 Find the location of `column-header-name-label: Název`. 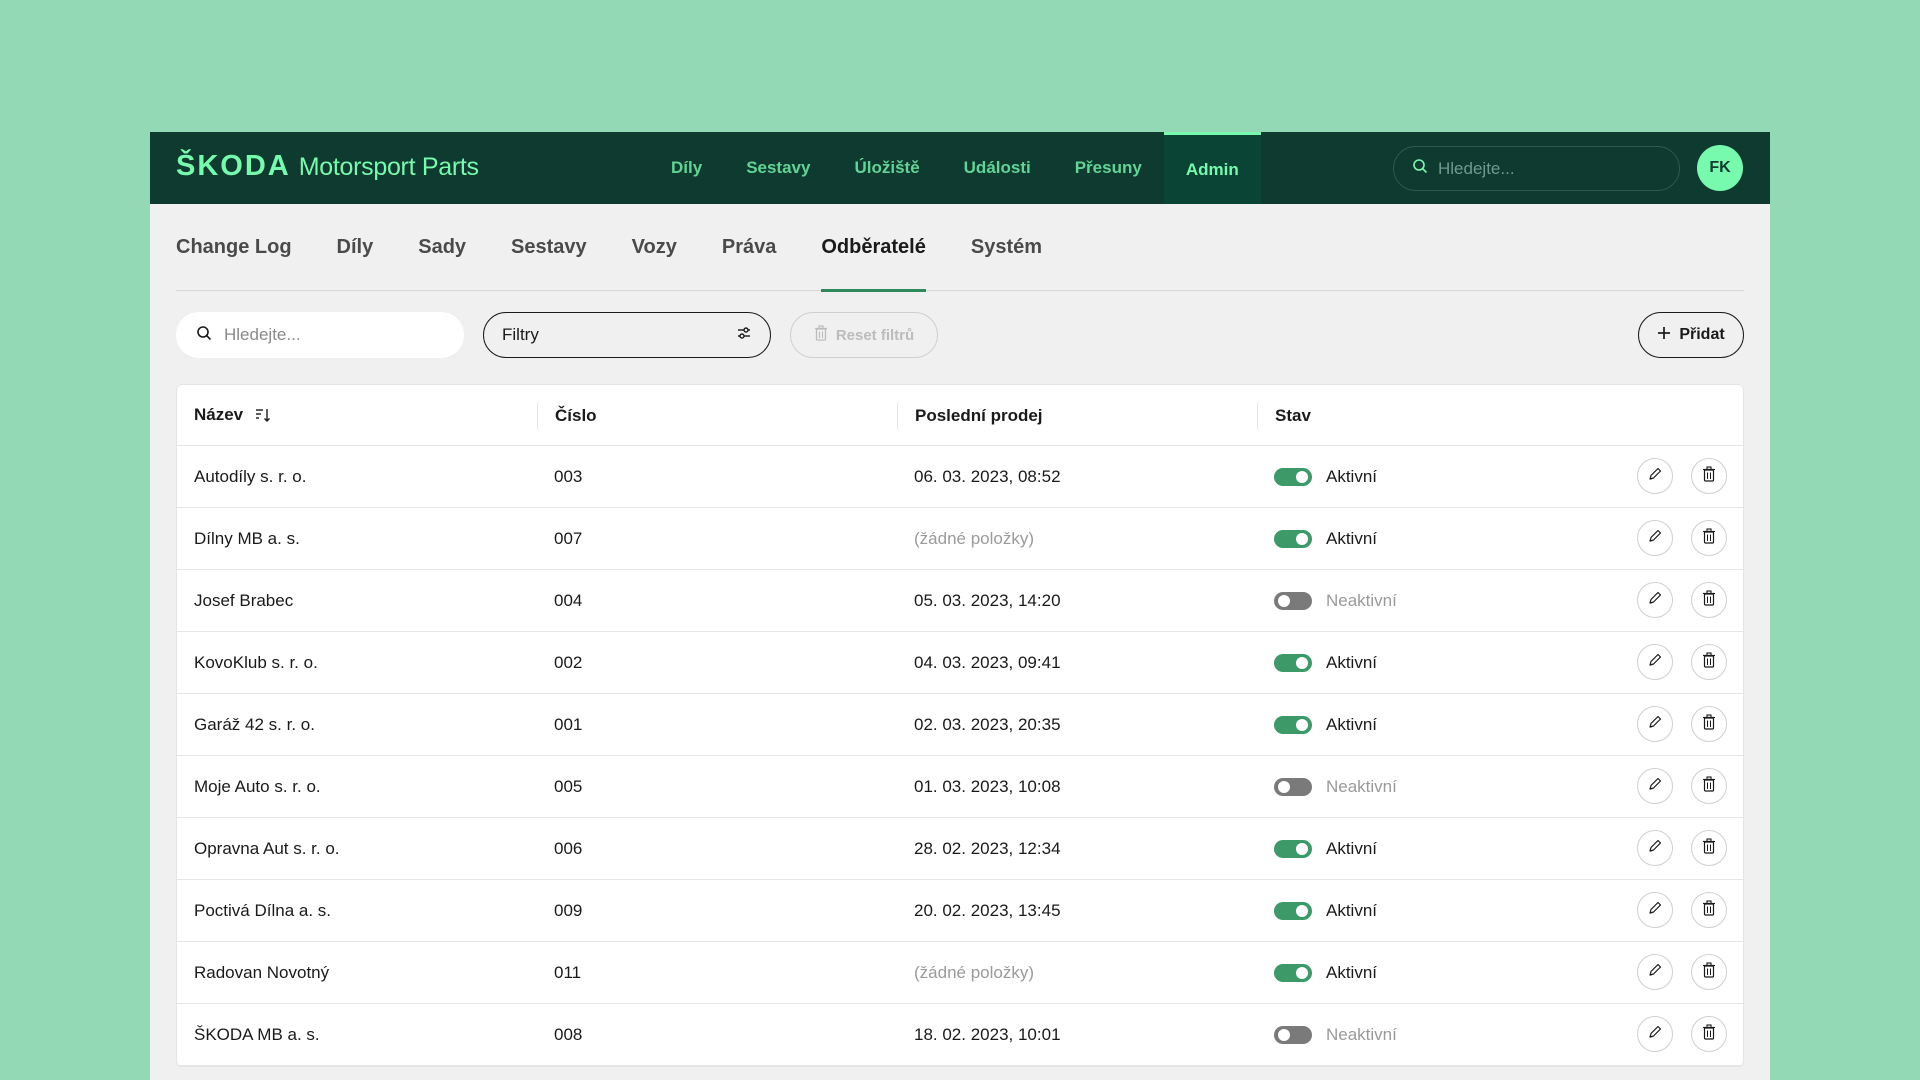

column-header-name-label: Název is located at coordinates (219, 414).